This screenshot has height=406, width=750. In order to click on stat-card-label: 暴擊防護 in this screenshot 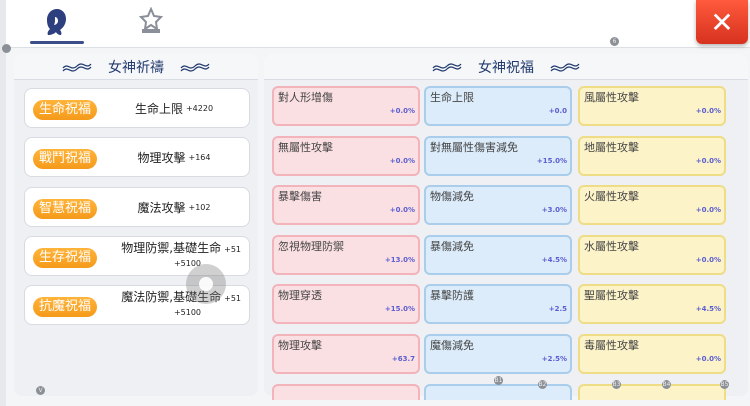, I will do `click(452, 295)`.